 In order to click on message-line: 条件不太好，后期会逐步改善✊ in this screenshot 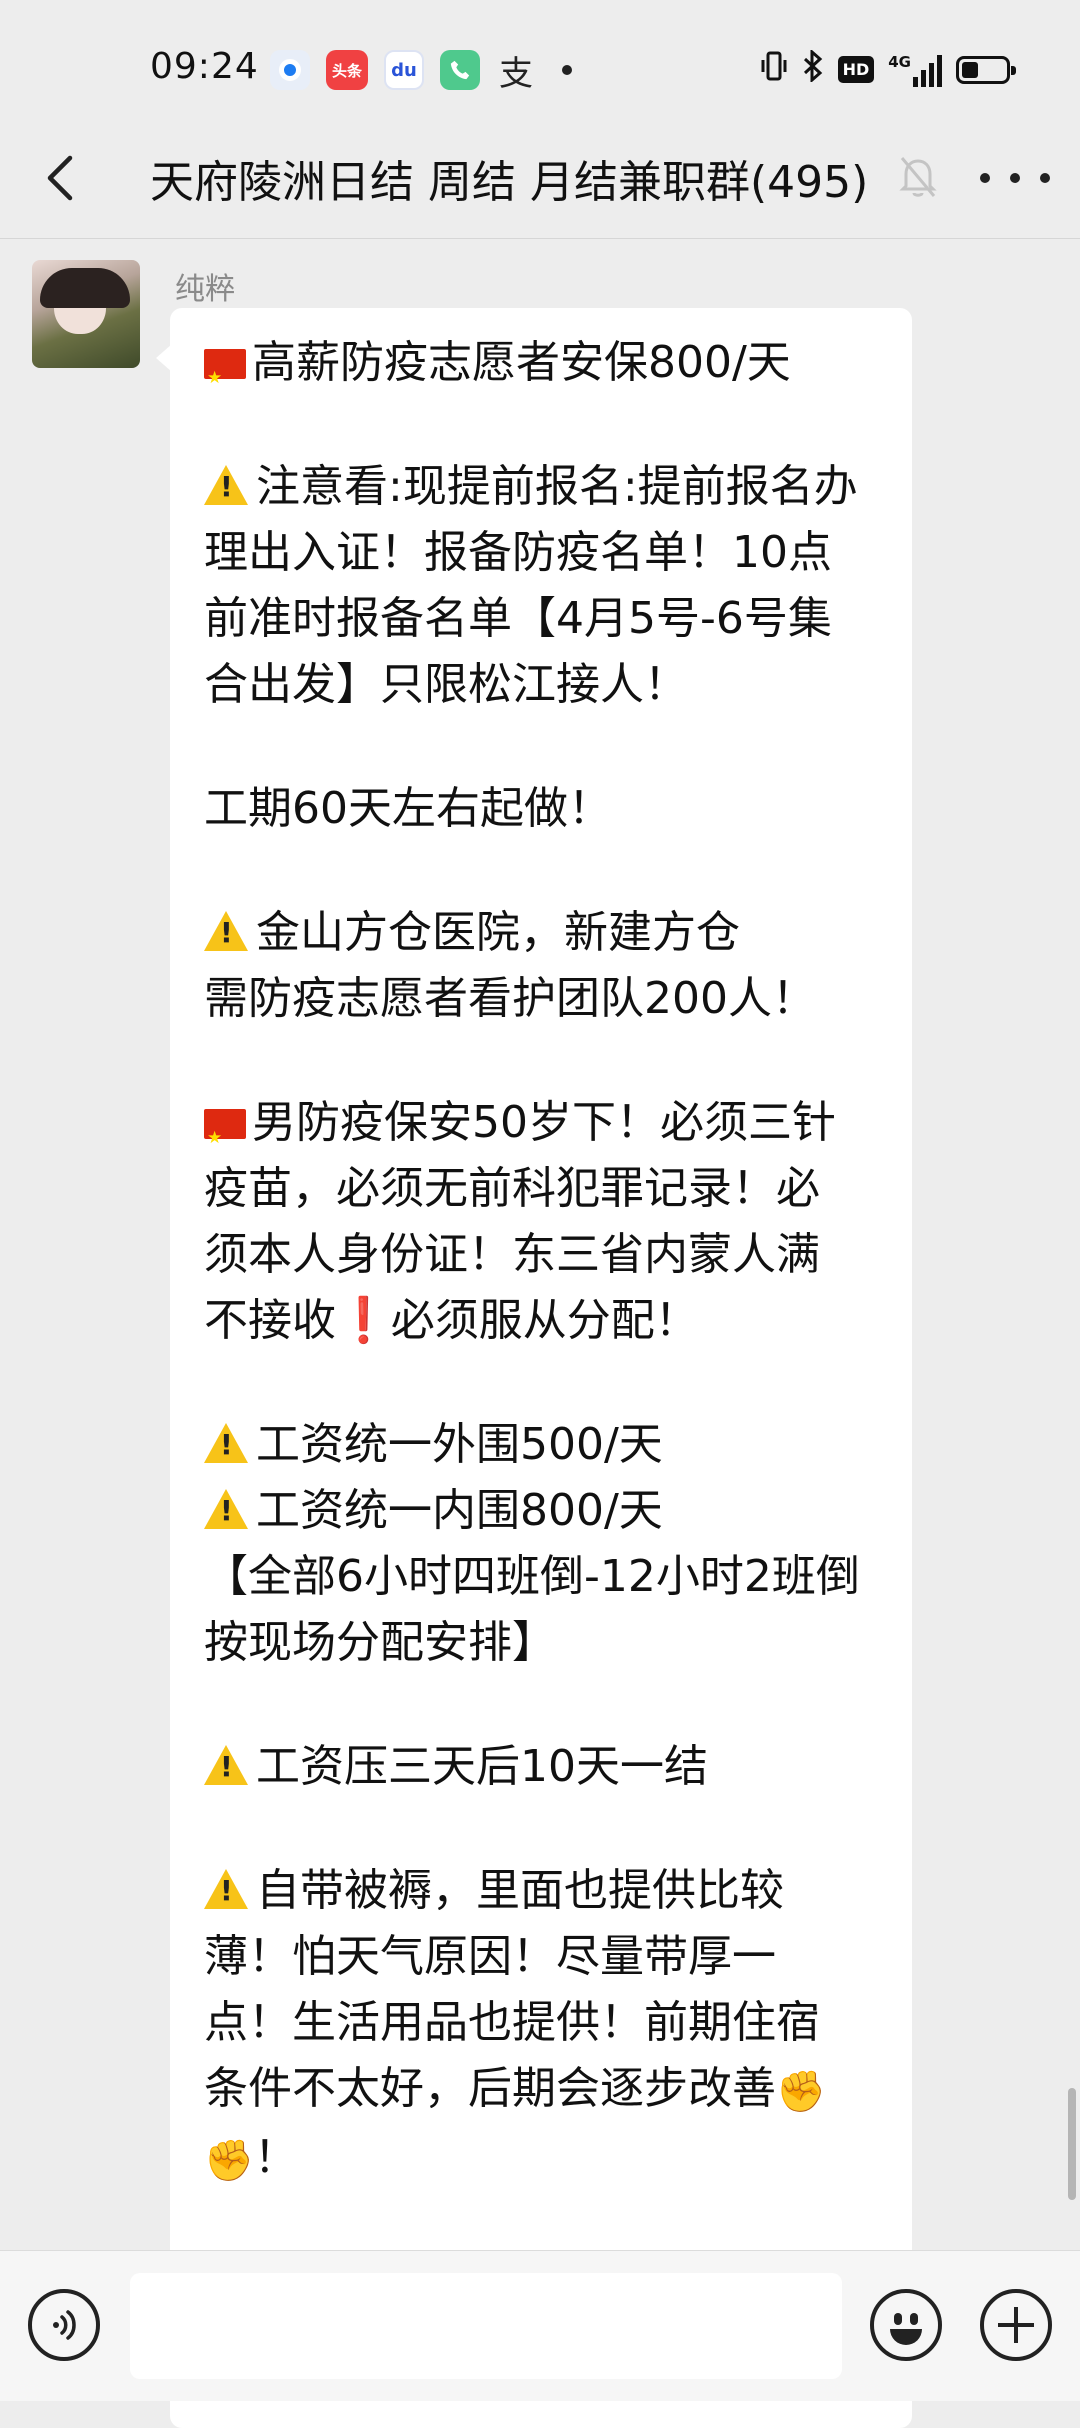, I will do `click(544, 2090)`.